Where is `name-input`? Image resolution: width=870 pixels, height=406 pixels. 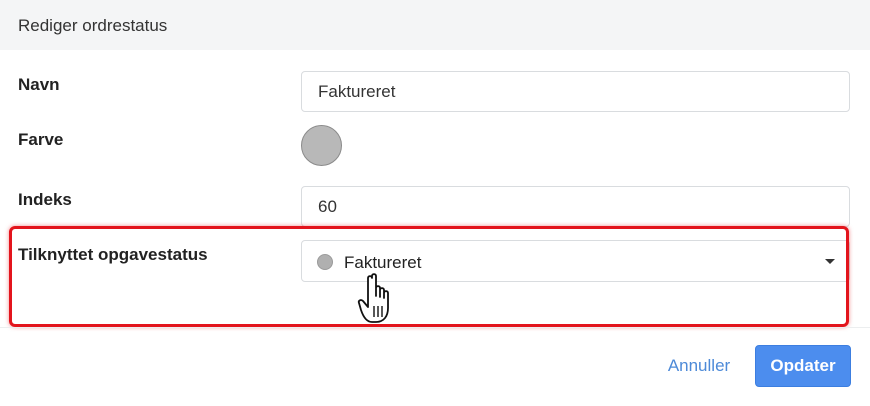
name-input is located at coordinates (575, 91).